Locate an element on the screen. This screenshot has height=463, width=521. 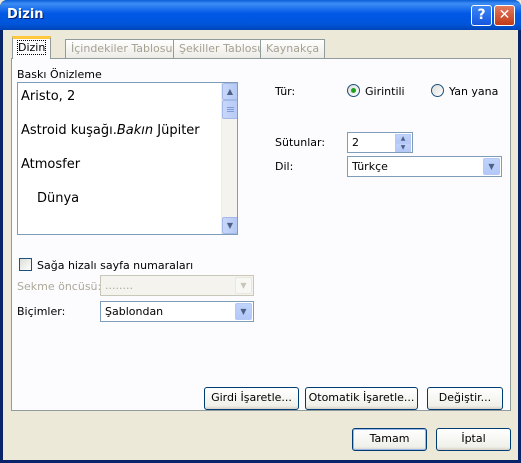
preview-line: Aristo, 2 is located at coordinates (48, 96).